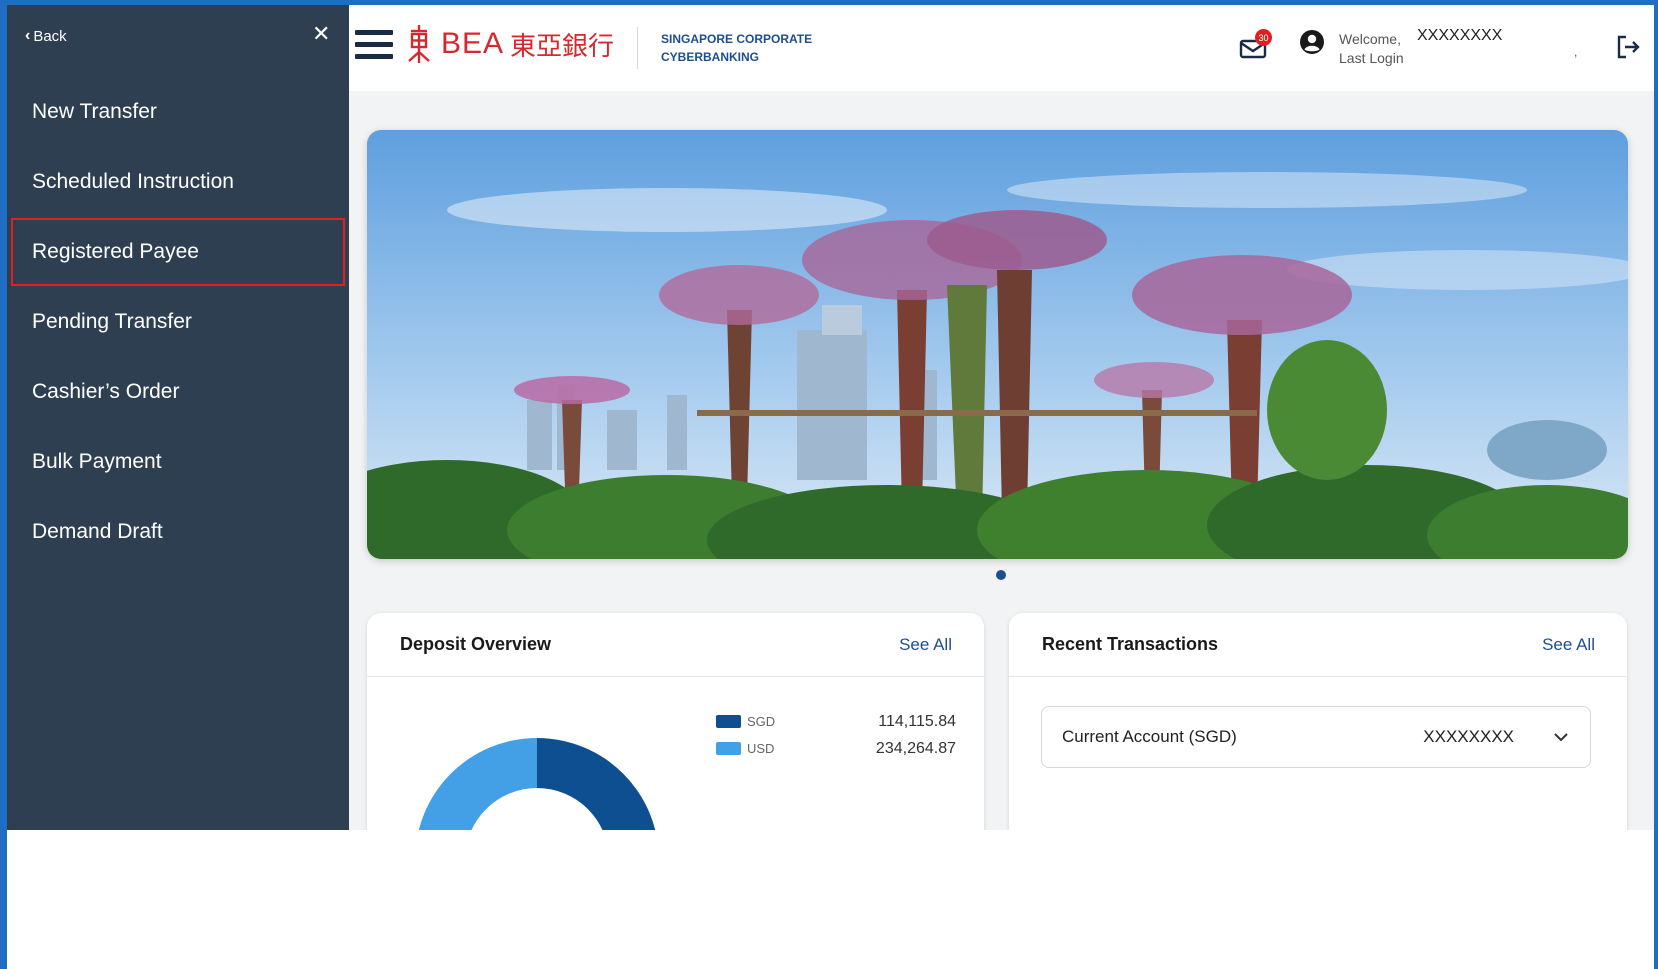  I want to click on window-frame-left, so click(3, 484).